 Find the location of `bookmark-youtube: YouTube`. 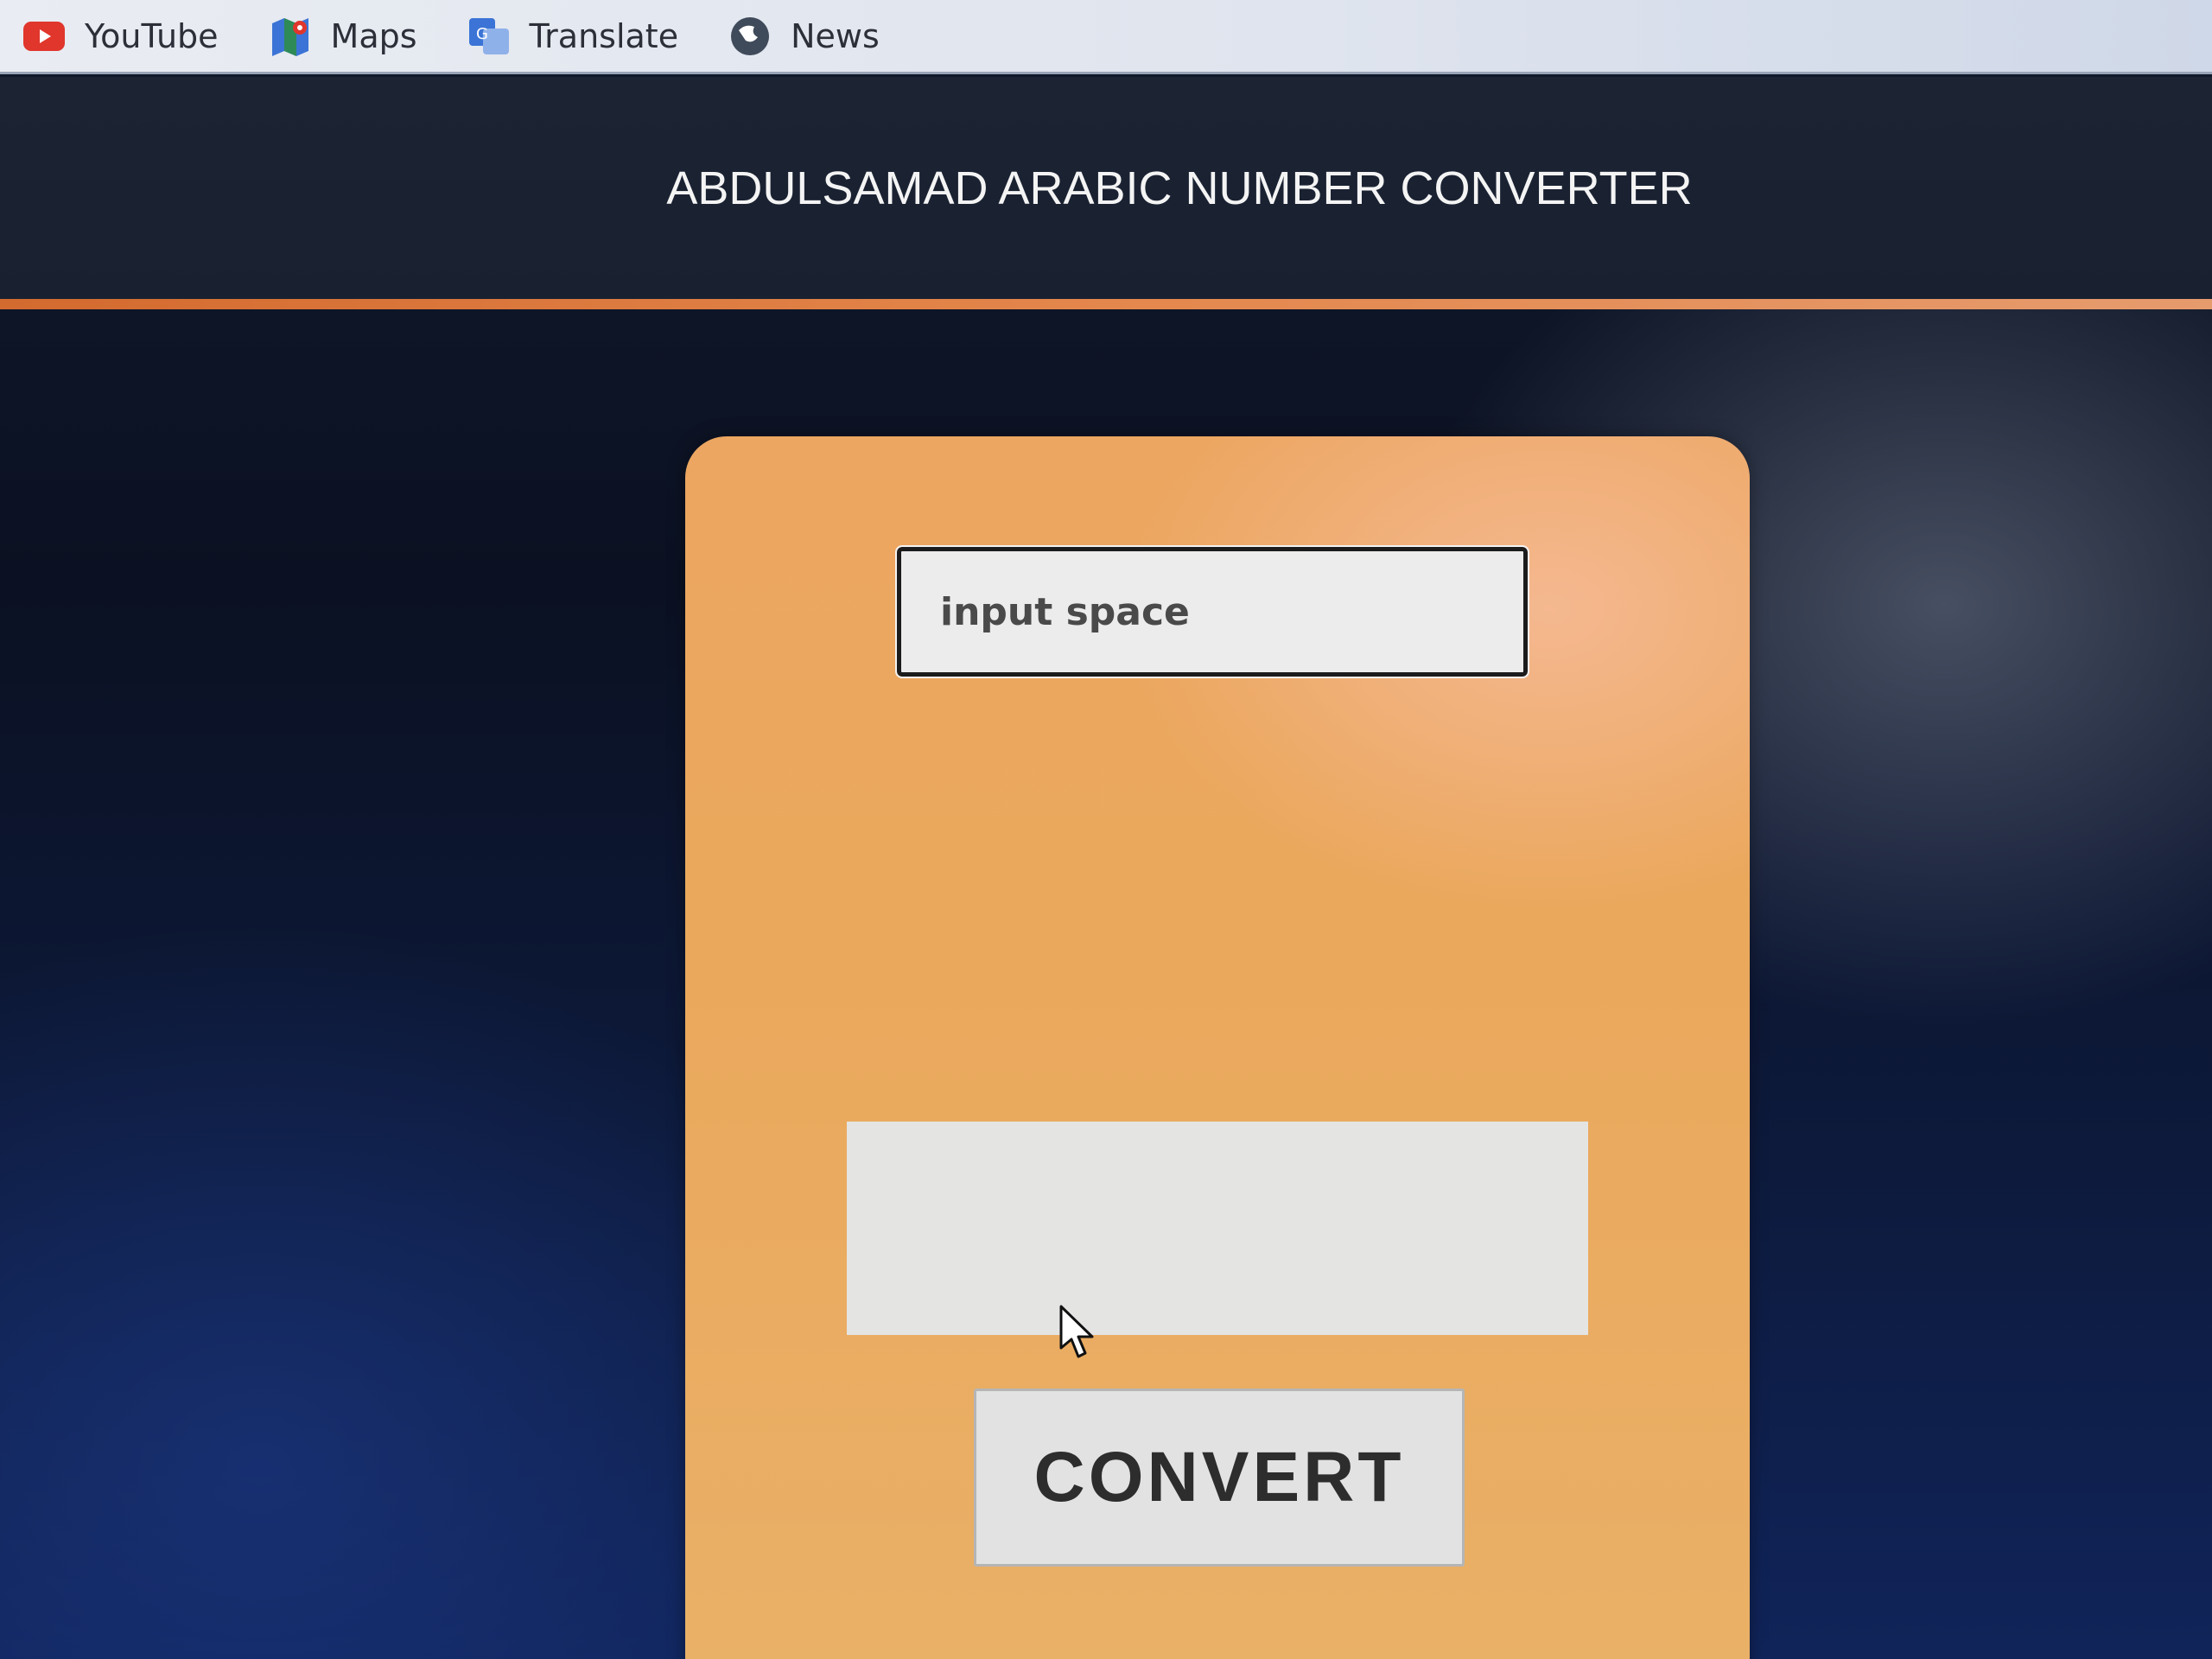

bookmark-youtube: YouTube is located at coordinates (120, 36).